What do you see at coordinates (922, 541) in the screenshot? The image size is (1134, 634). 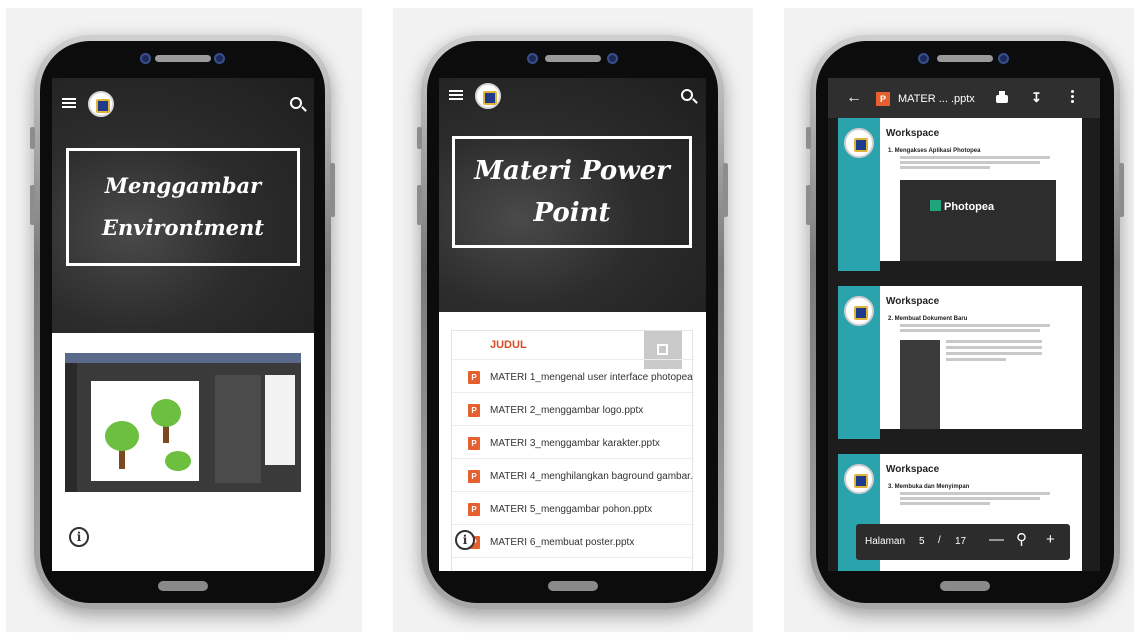 I see `current-page: 5` at bounding box center [922, 541].